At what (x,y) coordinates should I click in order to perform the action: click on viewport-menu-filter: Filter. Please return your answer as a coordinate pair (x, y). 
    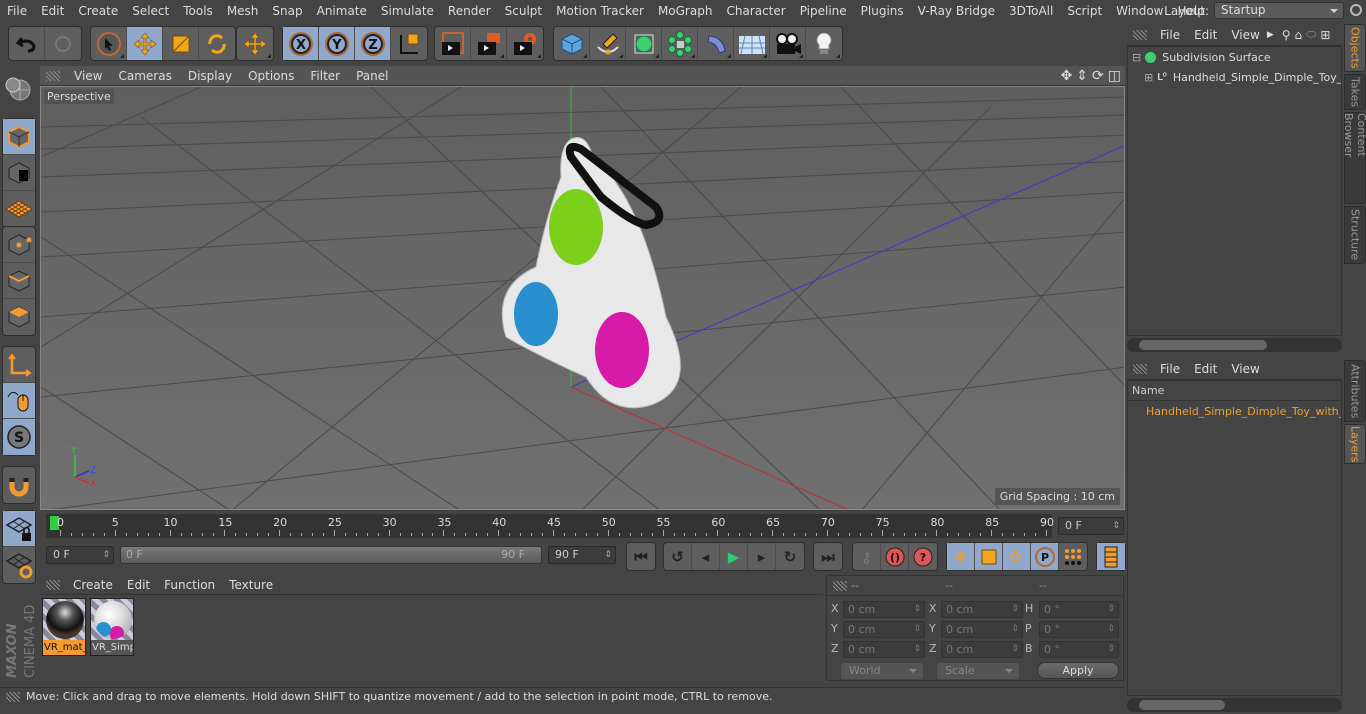
    Looking at the image, I should click on (325, 76).